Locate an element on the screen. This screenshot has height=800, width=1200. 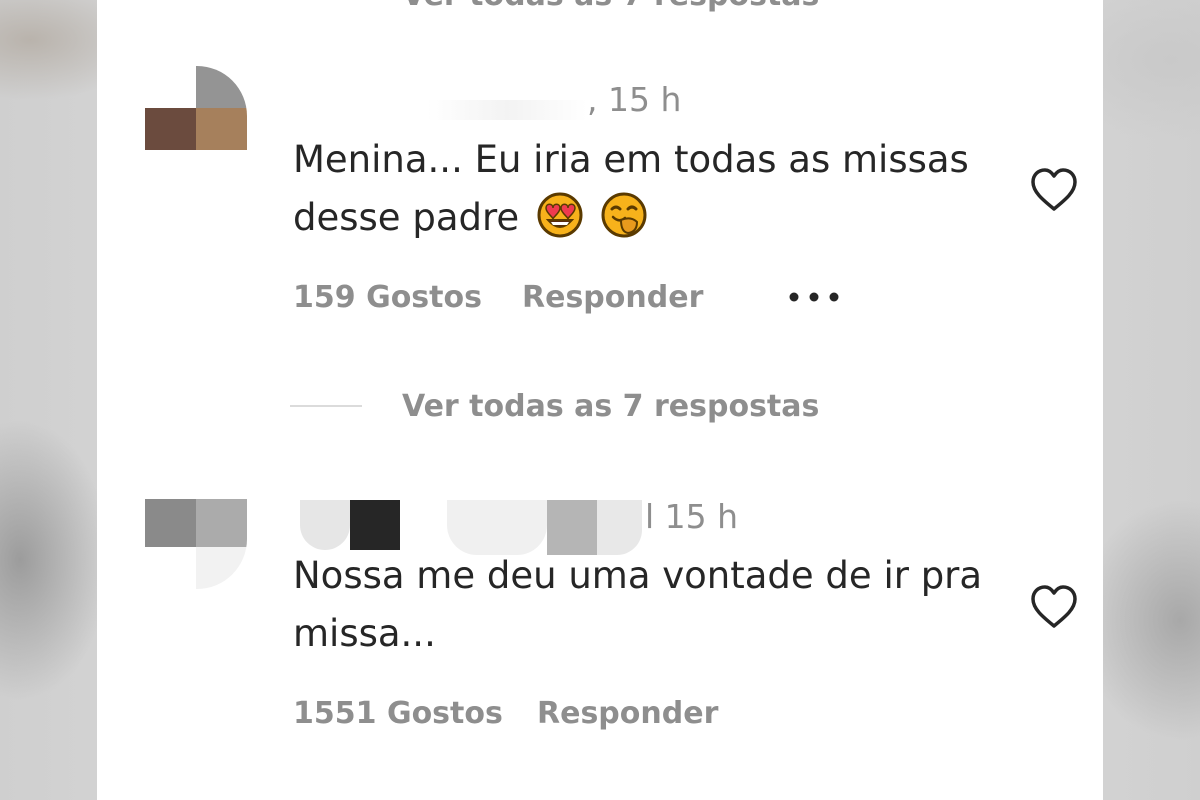
heart-eyes-emoji is located at coordinates (560, 215).